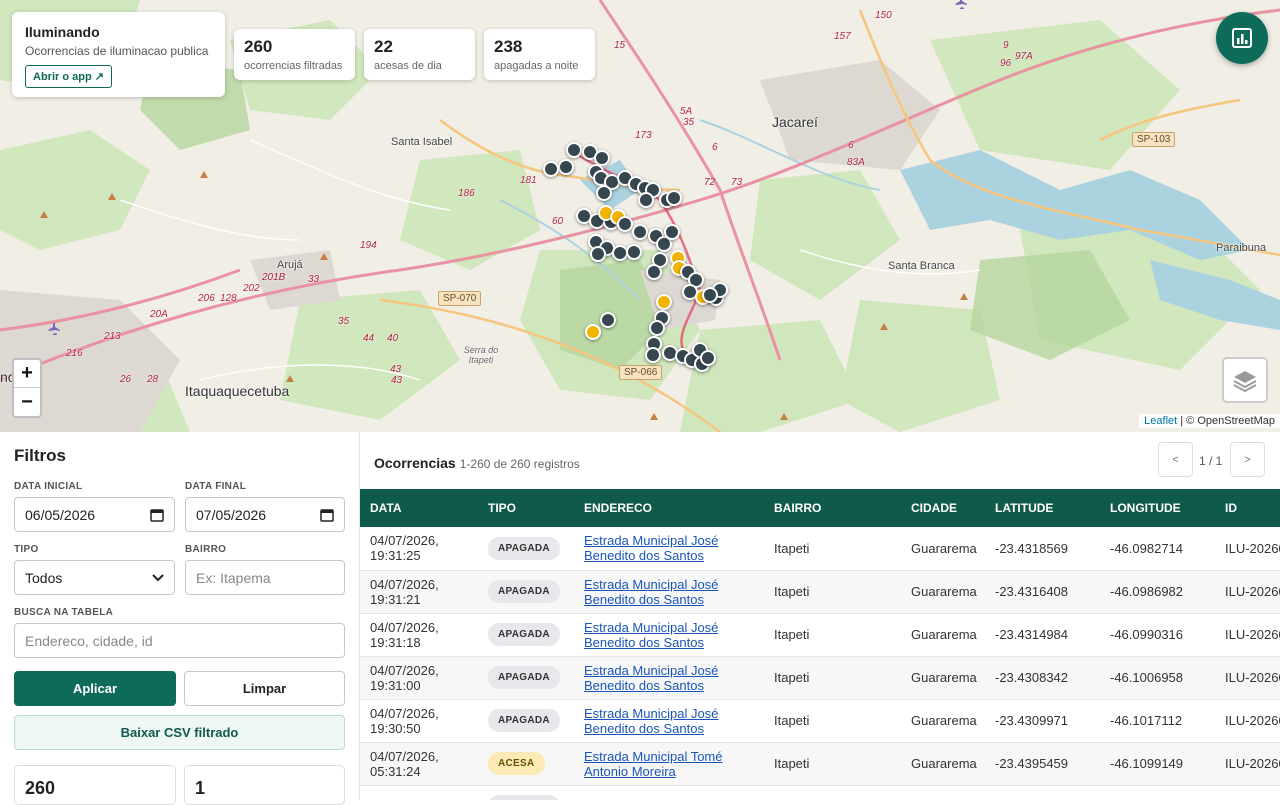 The image size is (1280, 805). I want to click on stat-value: 238, so click(508, 46).